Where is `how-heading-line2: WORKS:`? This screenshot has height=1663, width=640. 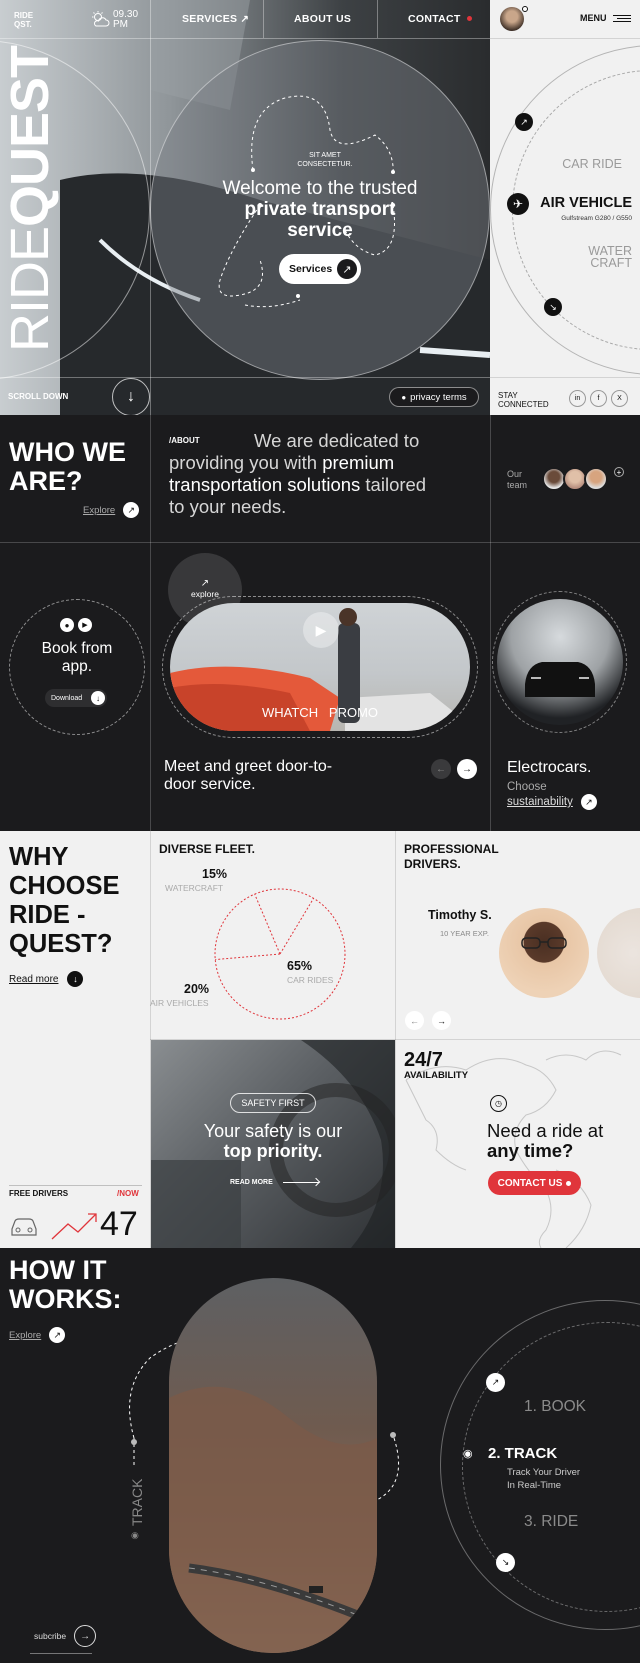
how-heading-line2: WORKS: is located at coordinates (65, 1299).